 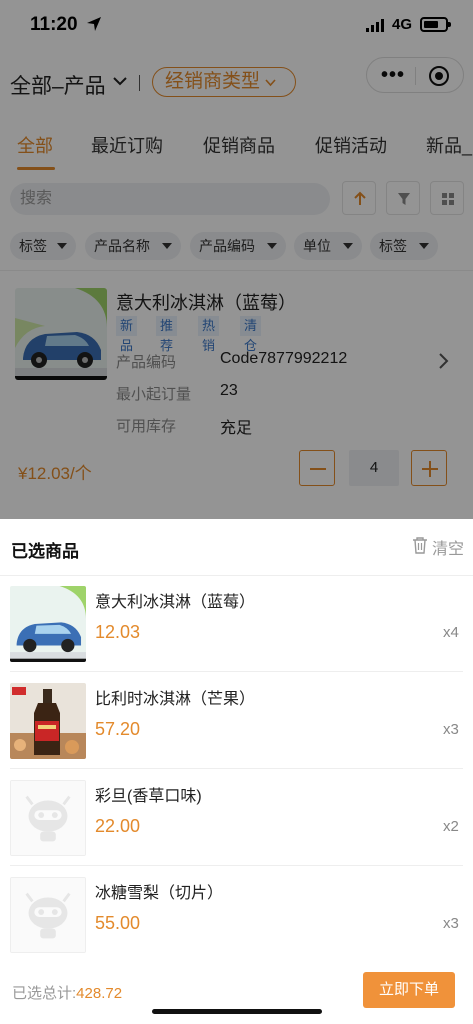 What do you see at coordinates (175, 602) in the screenshot?
I see `selected-item-name: 意大利冰淇淋（蓝莓）` at bounding box center [175, 602].